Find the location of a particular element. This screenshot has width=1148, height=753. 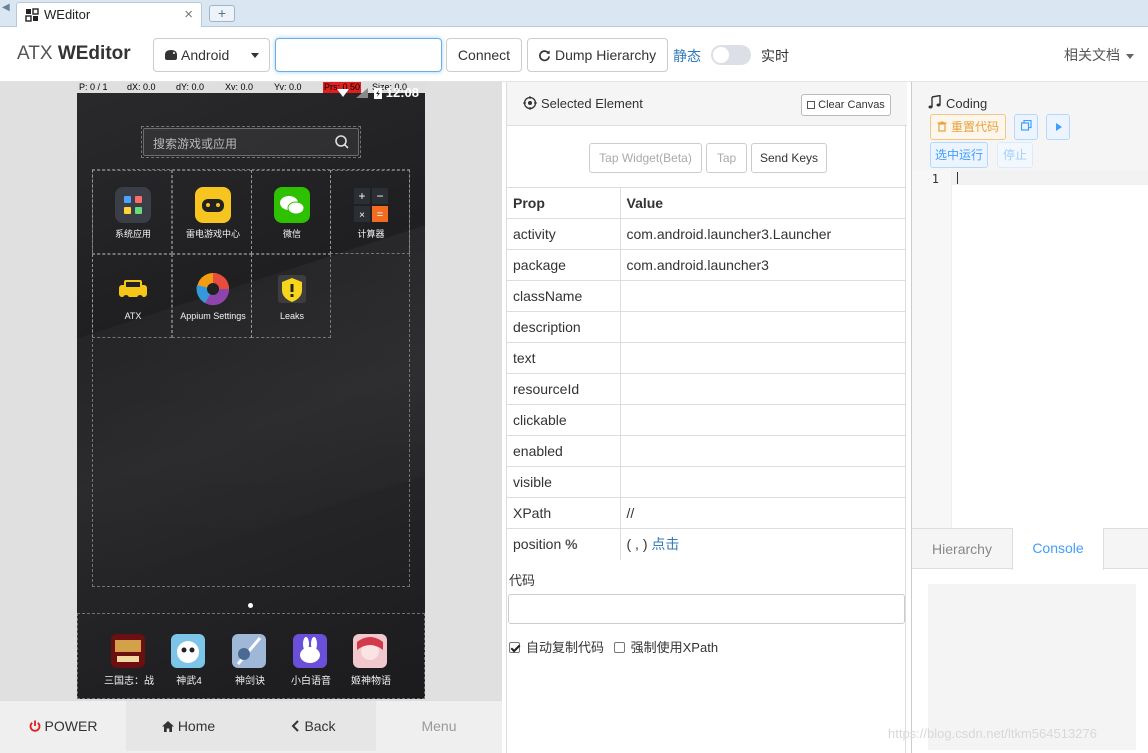

prop-name: activity is located at coordinates (564, 234).